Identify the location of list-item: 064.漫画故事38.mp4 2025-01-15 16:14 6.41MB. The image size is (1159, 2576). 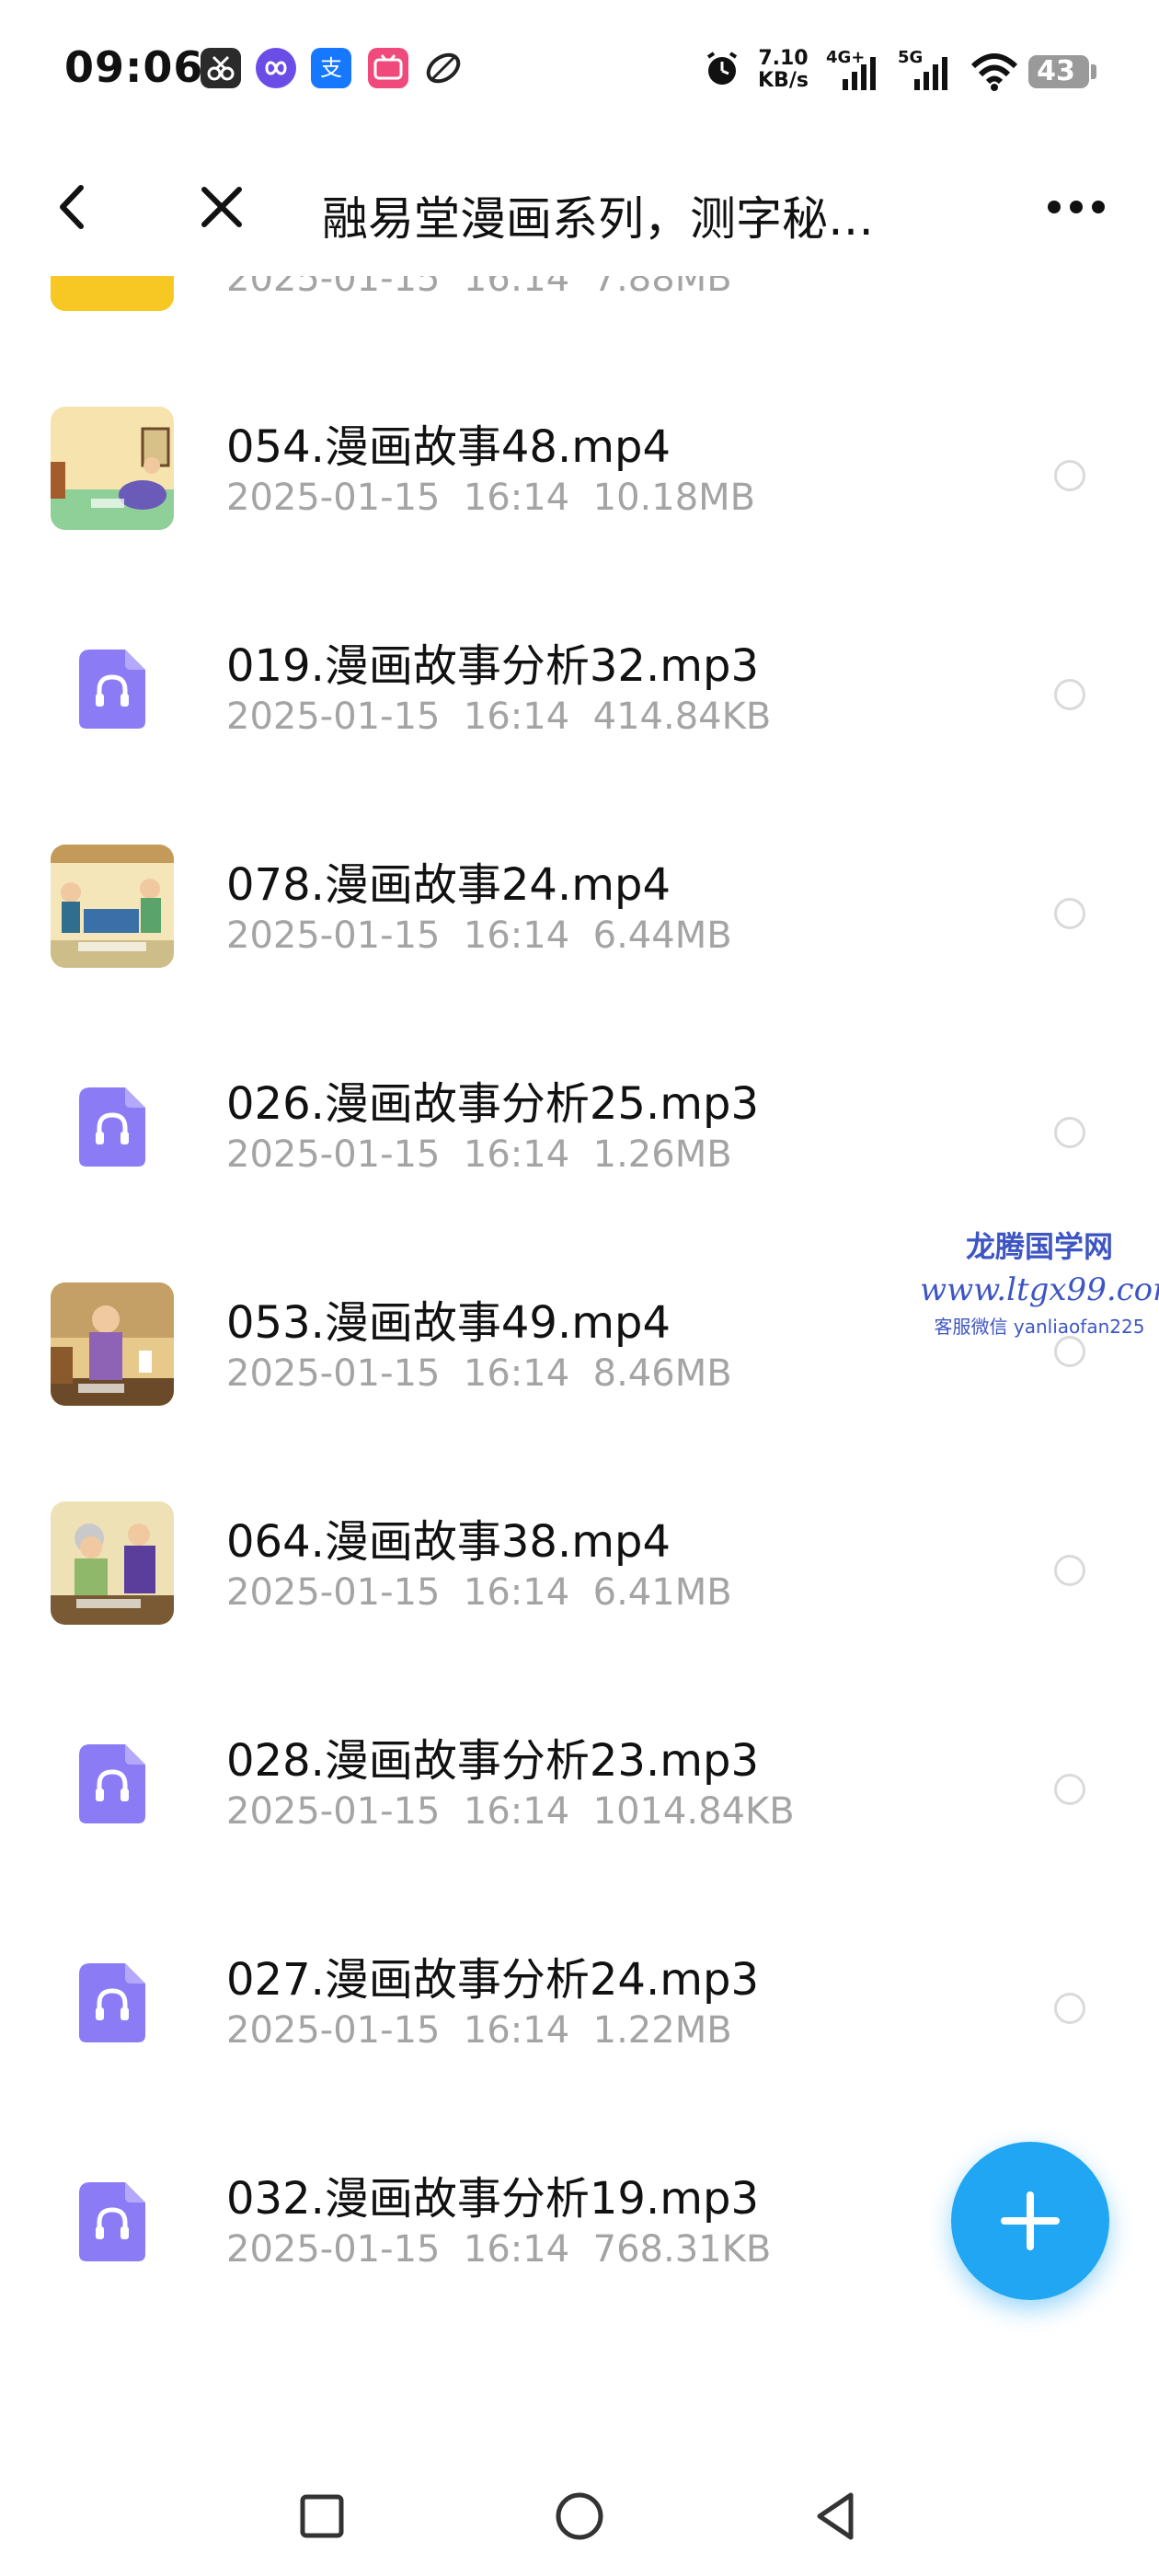
(579, 1546).